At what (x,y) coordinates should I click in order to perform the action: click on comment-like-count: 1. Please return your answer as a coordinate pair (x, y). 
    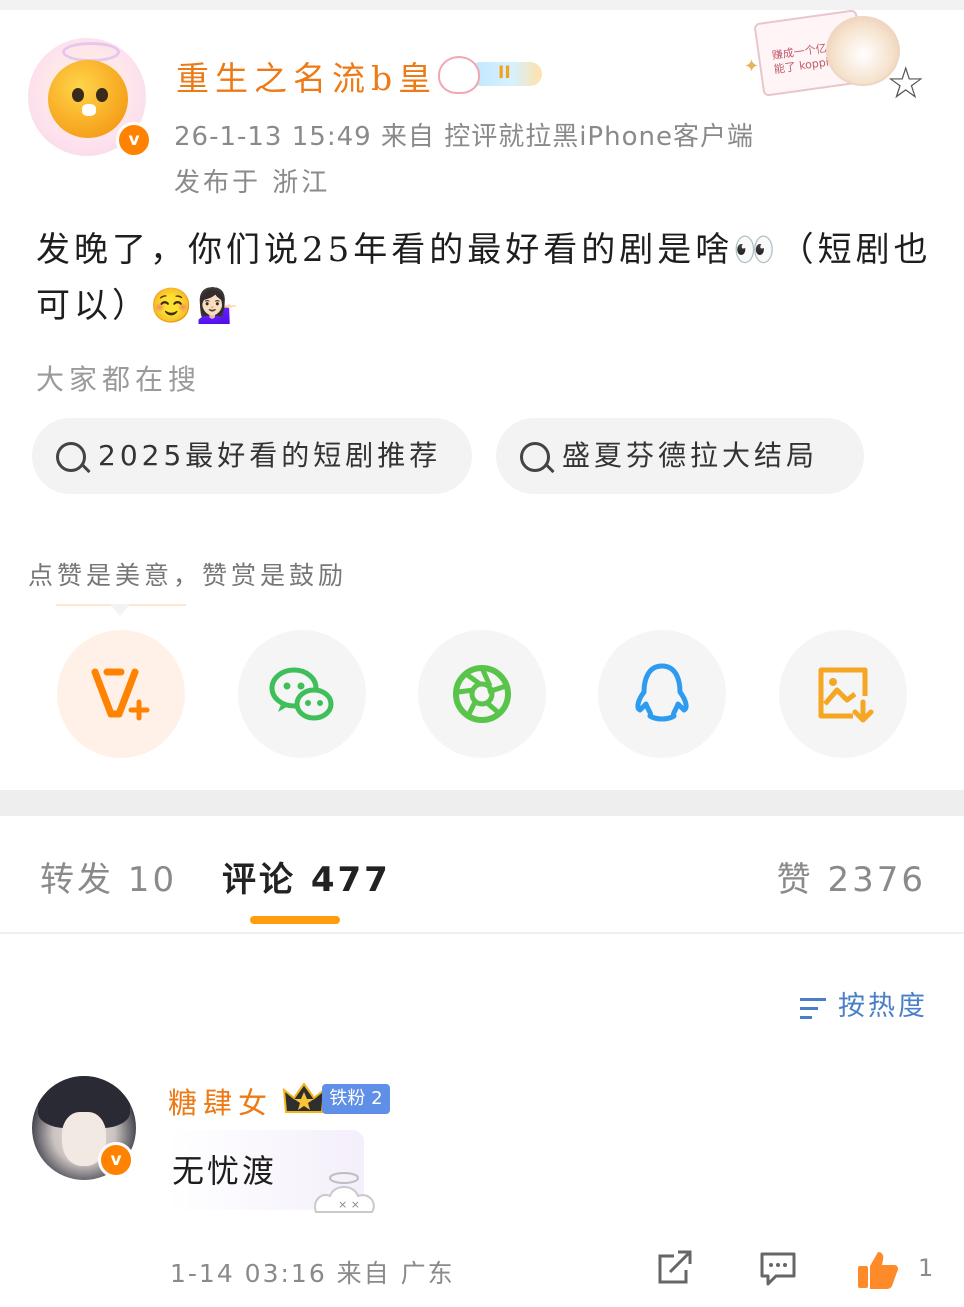
    Looking at the image, I should click on (926, 1268).